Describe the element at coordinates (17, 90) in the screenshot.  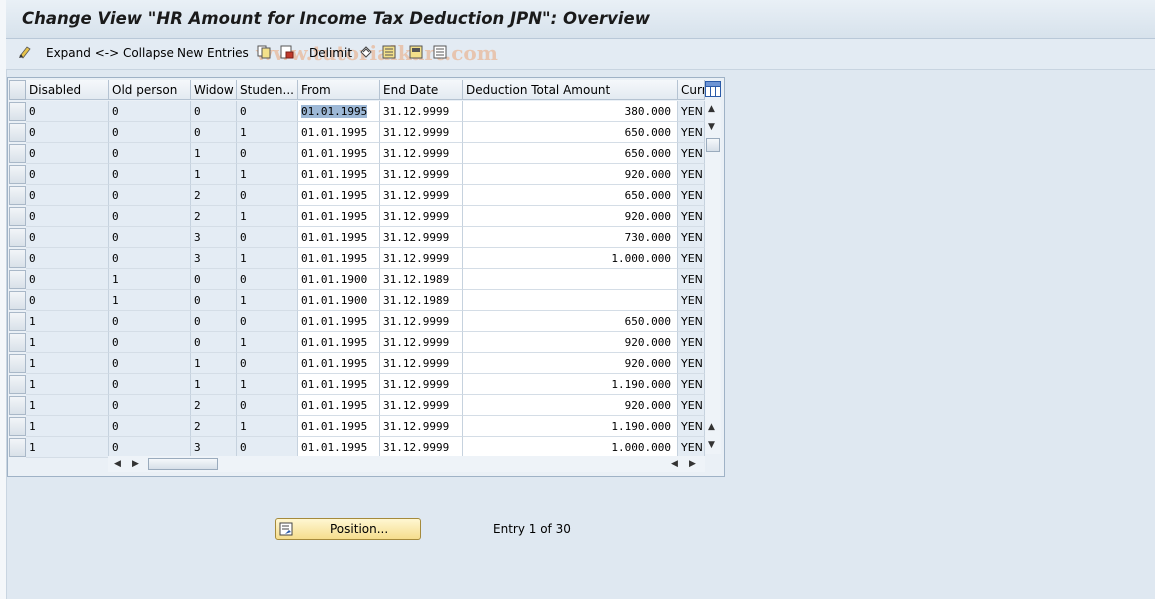
I see `select-all-rows-corner` at that location.